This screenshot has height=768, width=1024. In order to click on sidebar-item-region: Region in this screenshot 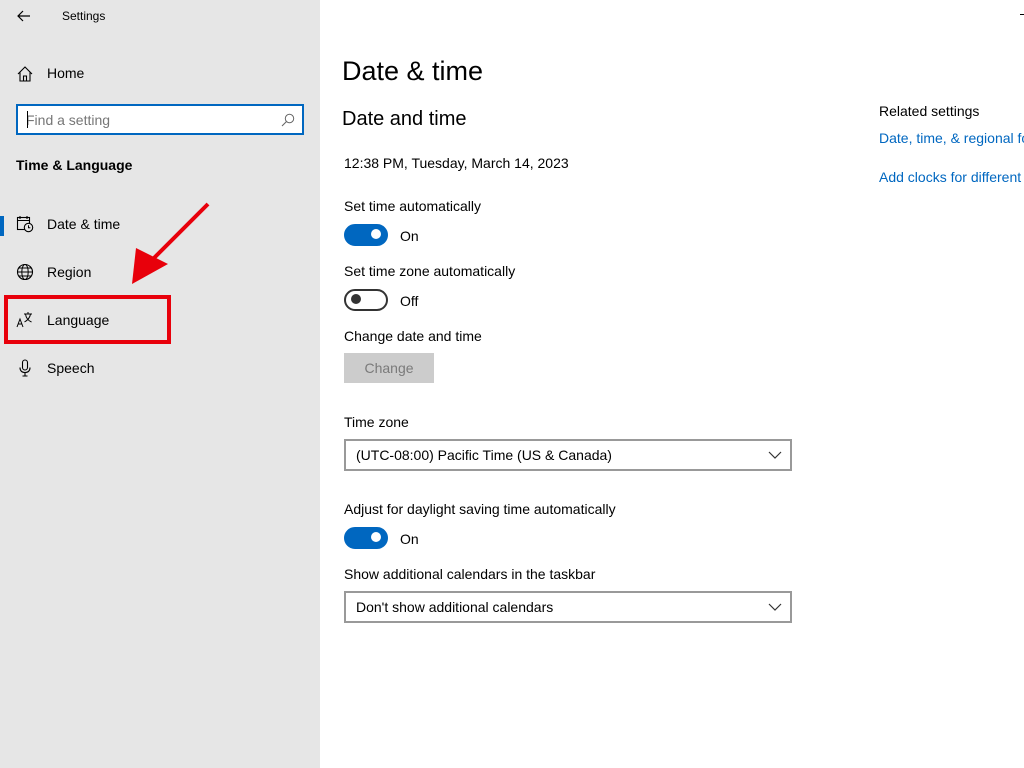, I will do `click(160, 272)`.